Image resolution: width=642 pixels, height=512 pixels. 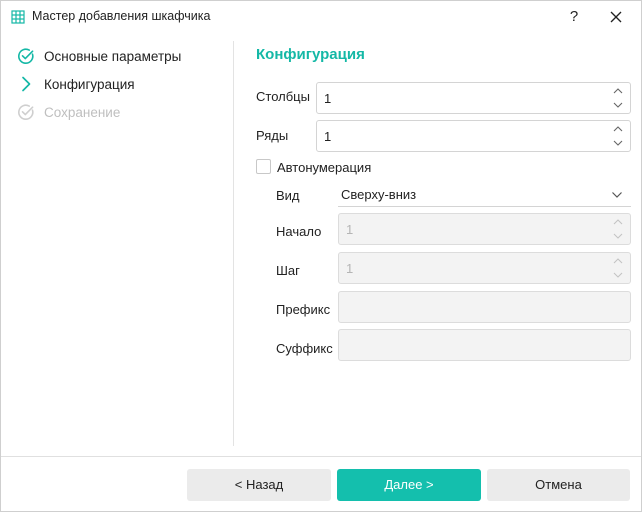 What do you see at coordinates (484, 268) in the screenshot?
I see `step-spinbox: 1` at bounding box center [484, 268].